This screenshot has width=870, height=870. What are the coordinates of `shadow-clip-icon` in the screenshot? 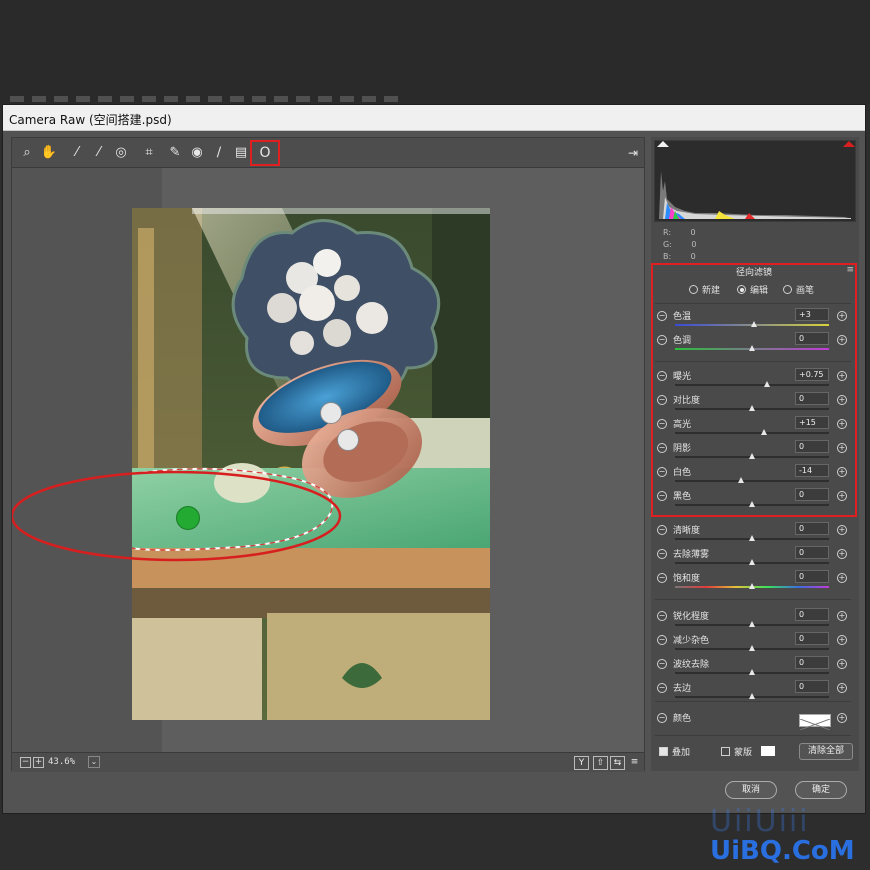 It's located at (663, 144).